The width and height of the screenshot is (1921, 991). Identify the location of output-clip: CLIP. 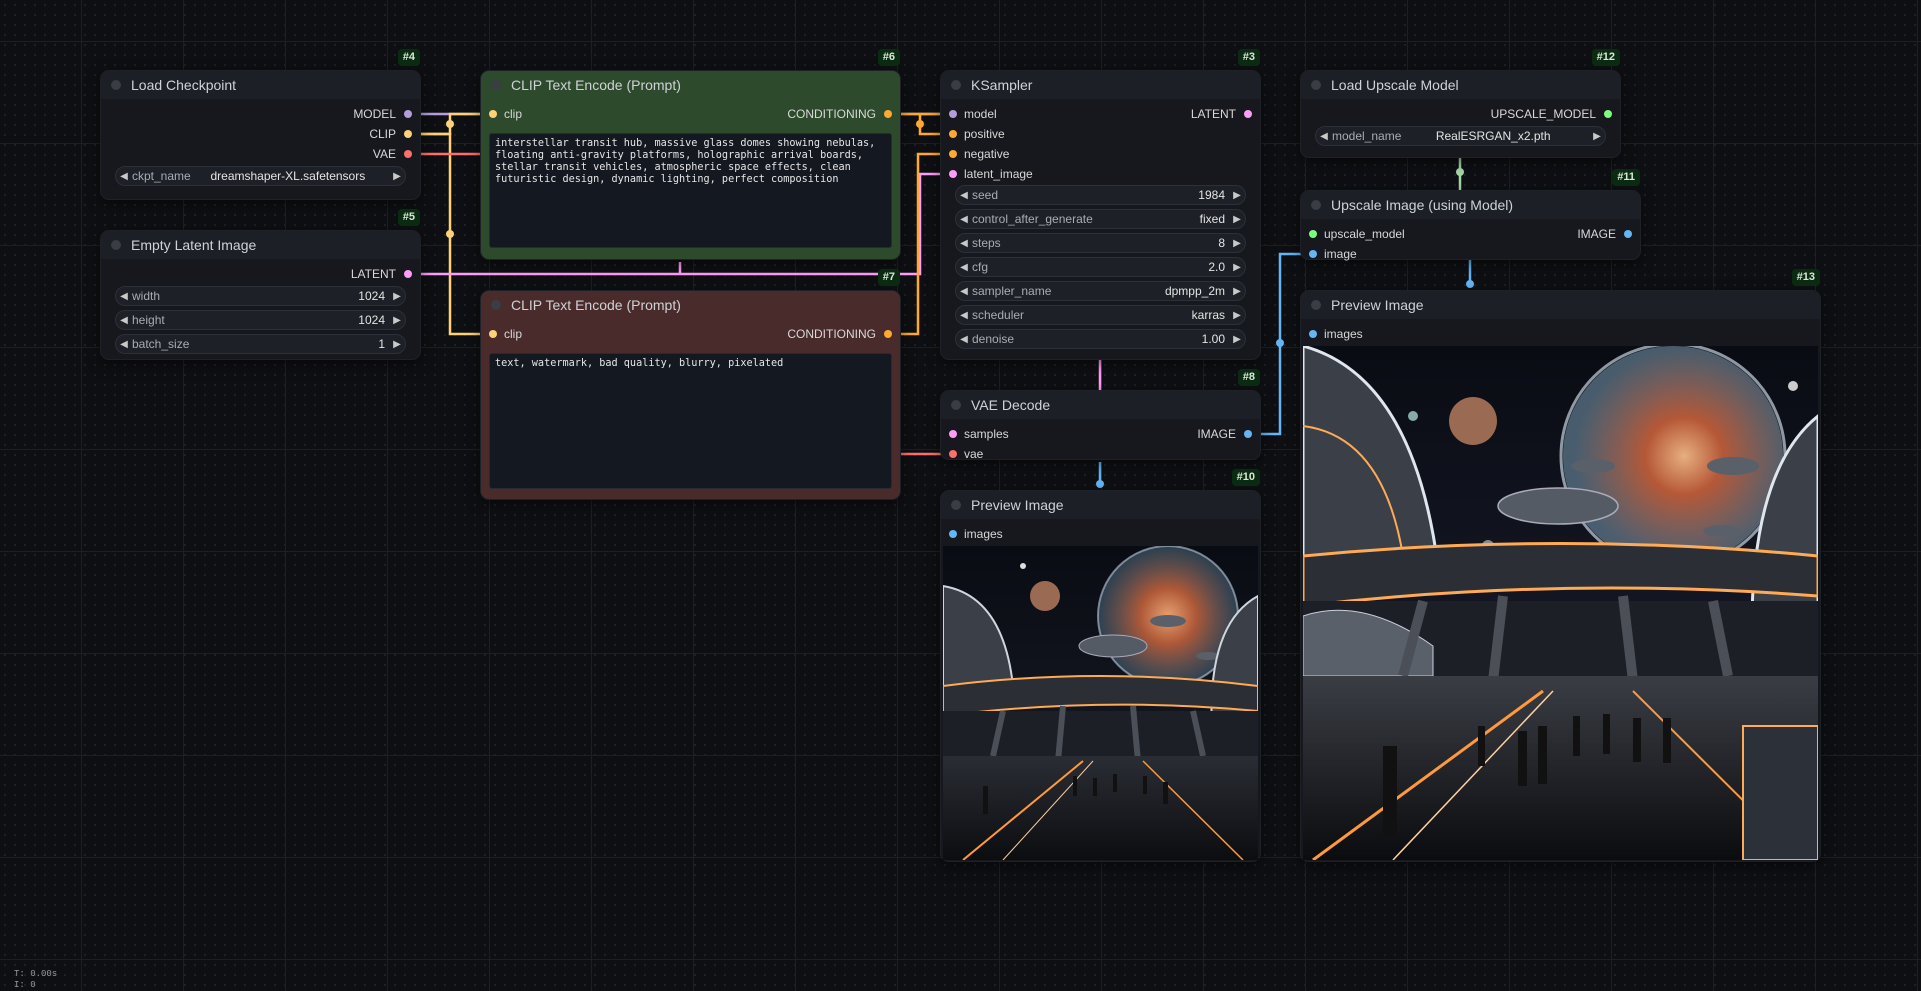
(390, 134).